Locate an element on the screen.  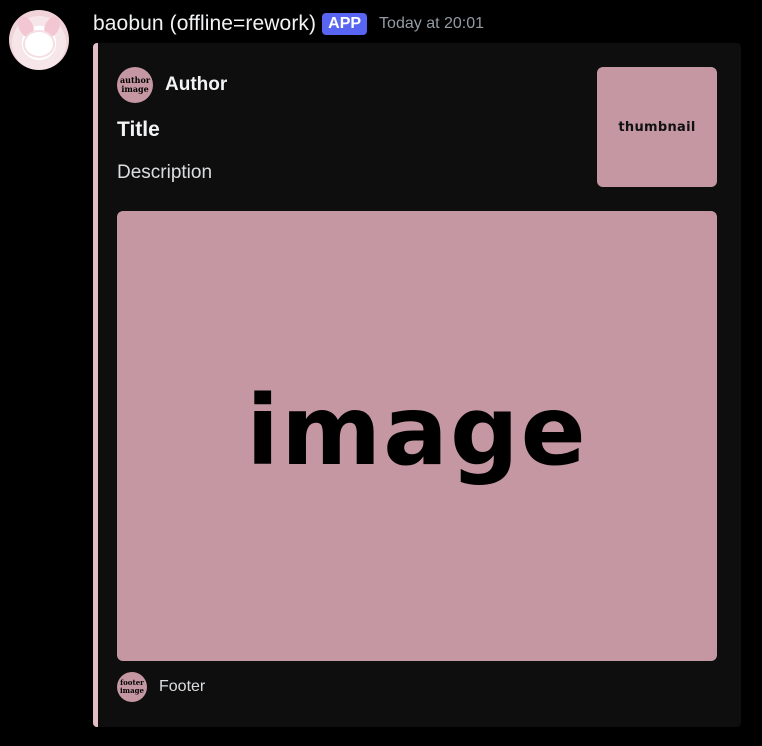
footer-image-icon: footer image is located at coordinates (132, 687).